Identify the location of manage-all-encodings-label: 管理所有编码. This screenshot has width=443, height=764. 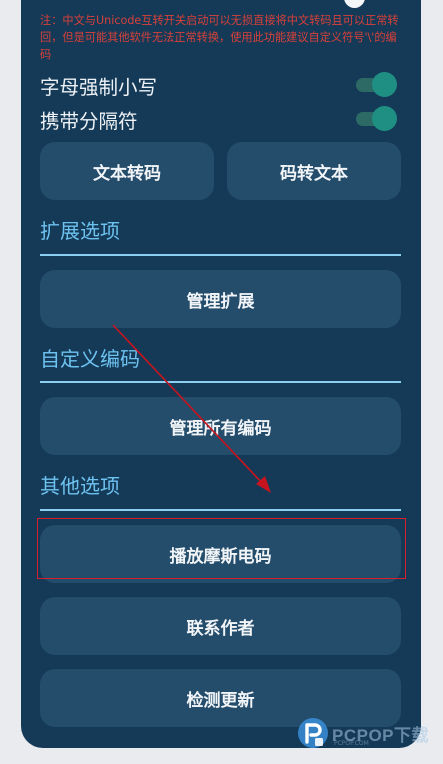
(220, 428).